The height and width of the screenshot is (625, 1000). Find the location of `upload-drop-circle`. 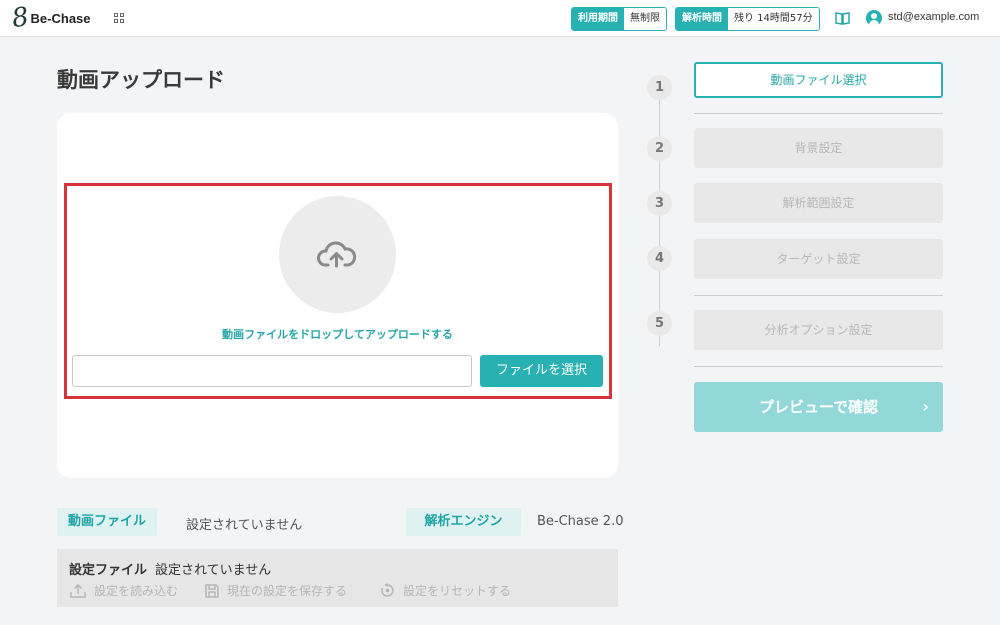

upload-drop-circle is located at coordinates (337, 254).